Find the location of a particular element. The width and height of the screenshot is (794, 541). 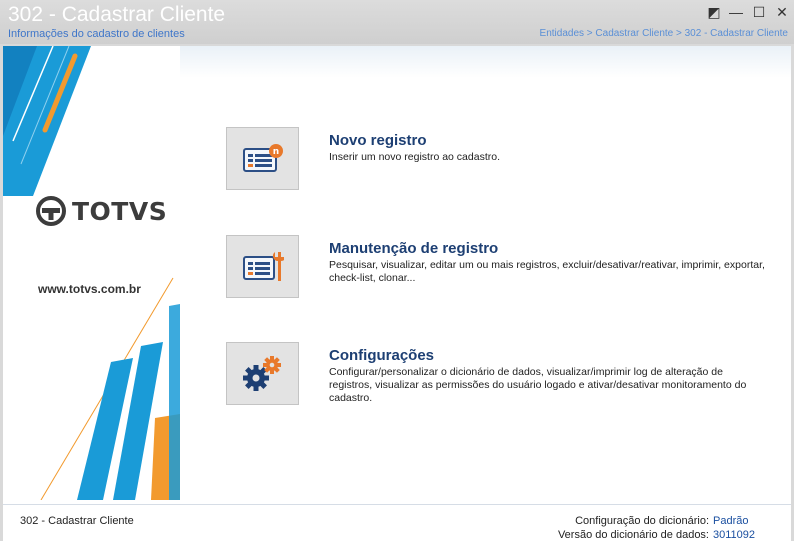

footer-version-row: Versão do dicionário de dados: 3011092 is located at coordinates (657, 535).